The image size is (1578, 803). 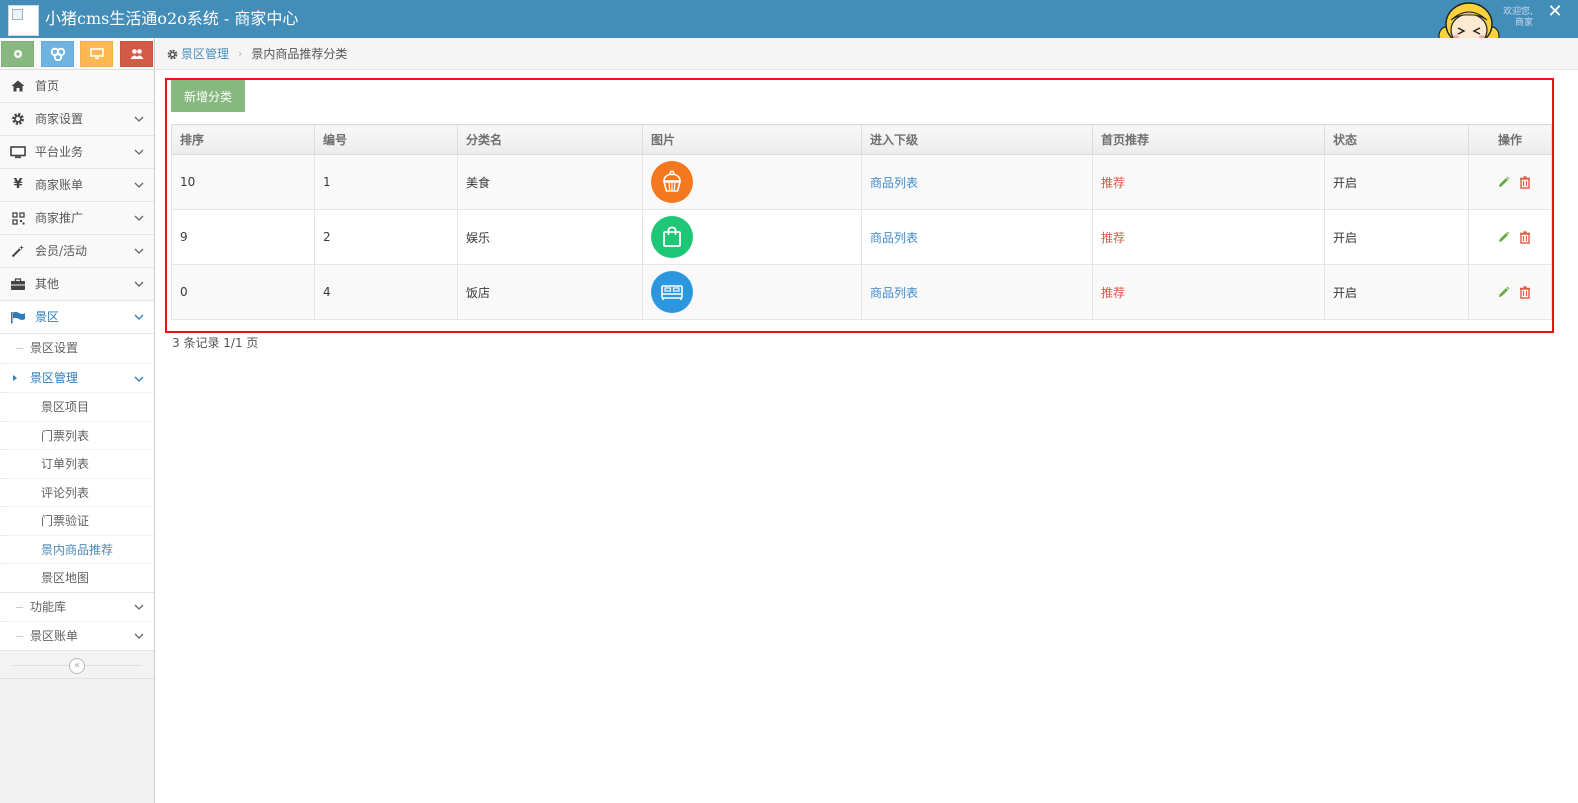 What do you see at coordinates (57, 54) in the screenshot?
I see `shortcut-share-button` at bounding box center [57, 54].